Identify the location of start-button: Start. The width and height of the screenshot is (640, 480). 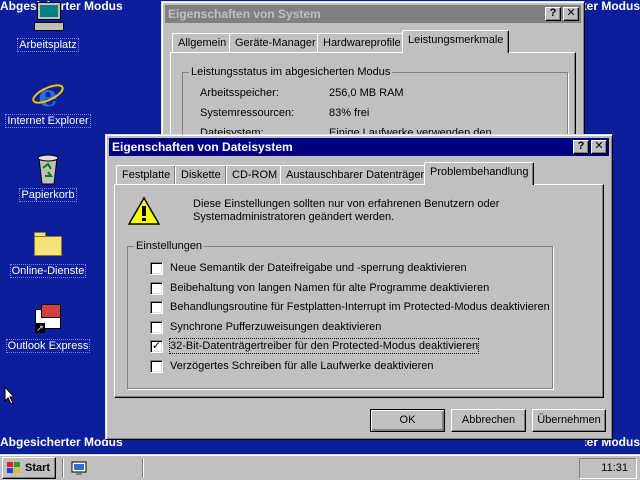
(29, 468).